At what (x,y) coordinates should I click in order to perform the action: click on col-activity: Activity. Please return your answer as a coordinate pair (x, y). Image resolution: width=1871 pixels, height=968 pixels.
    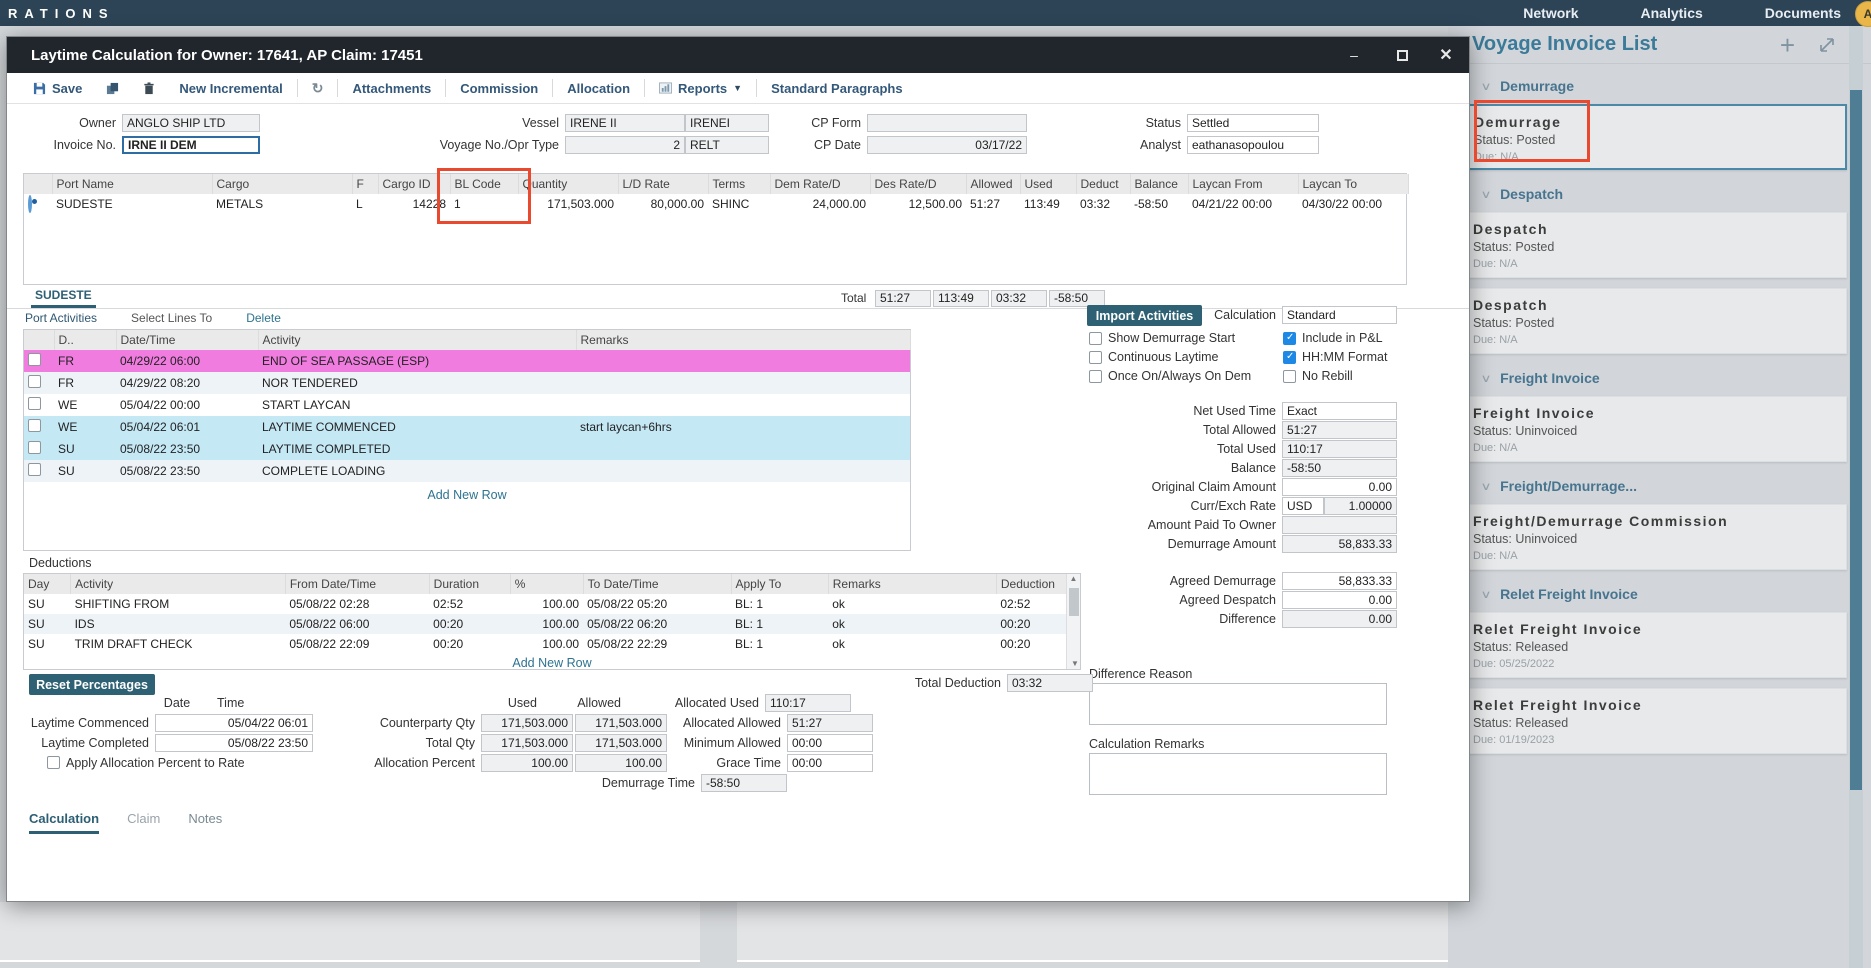
    Looking at the image, I should click on (417, 340).